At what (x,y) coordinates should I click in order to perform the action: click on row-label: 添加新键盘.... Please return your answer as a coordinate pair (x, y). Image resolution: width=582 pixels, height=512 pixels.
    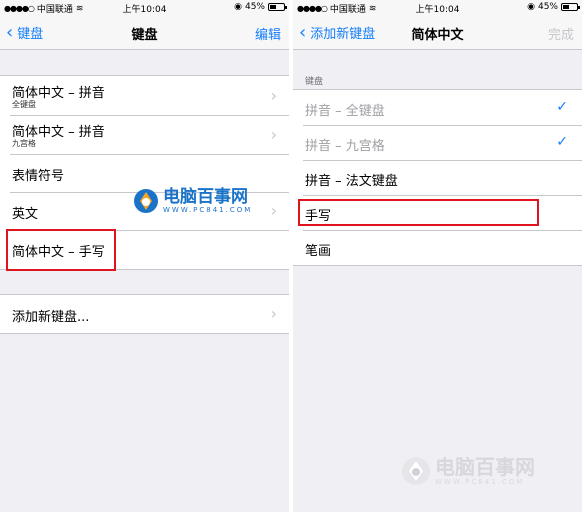
    Looking at the image, I should click on (51, 317).